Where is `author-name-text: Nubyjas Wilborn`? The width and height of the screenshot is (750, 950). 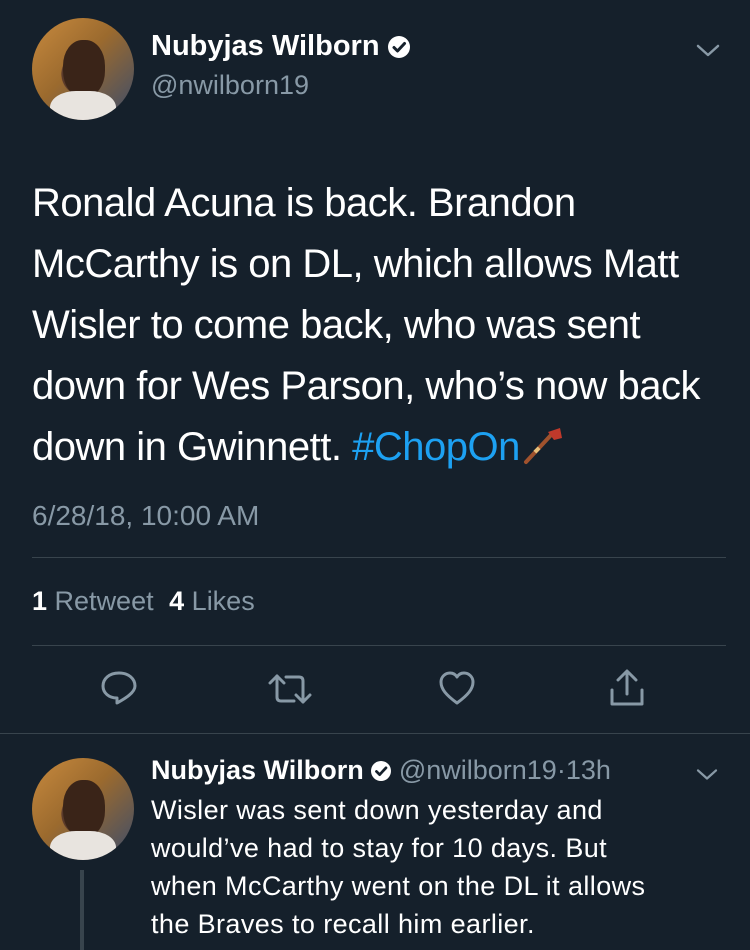 author-name-text: Nubyjas Wilborn is located at coordinates (265, 46).